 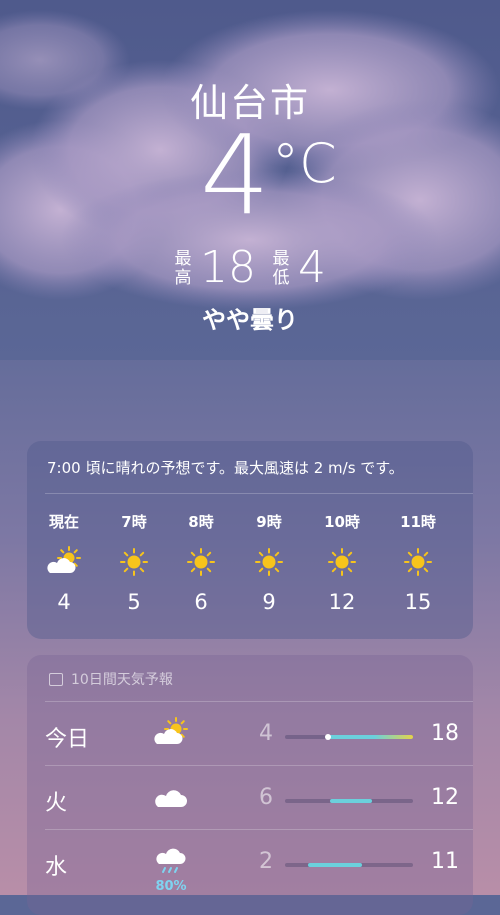 I want to click on hour-temp: 4, so click(x=64, y=602).